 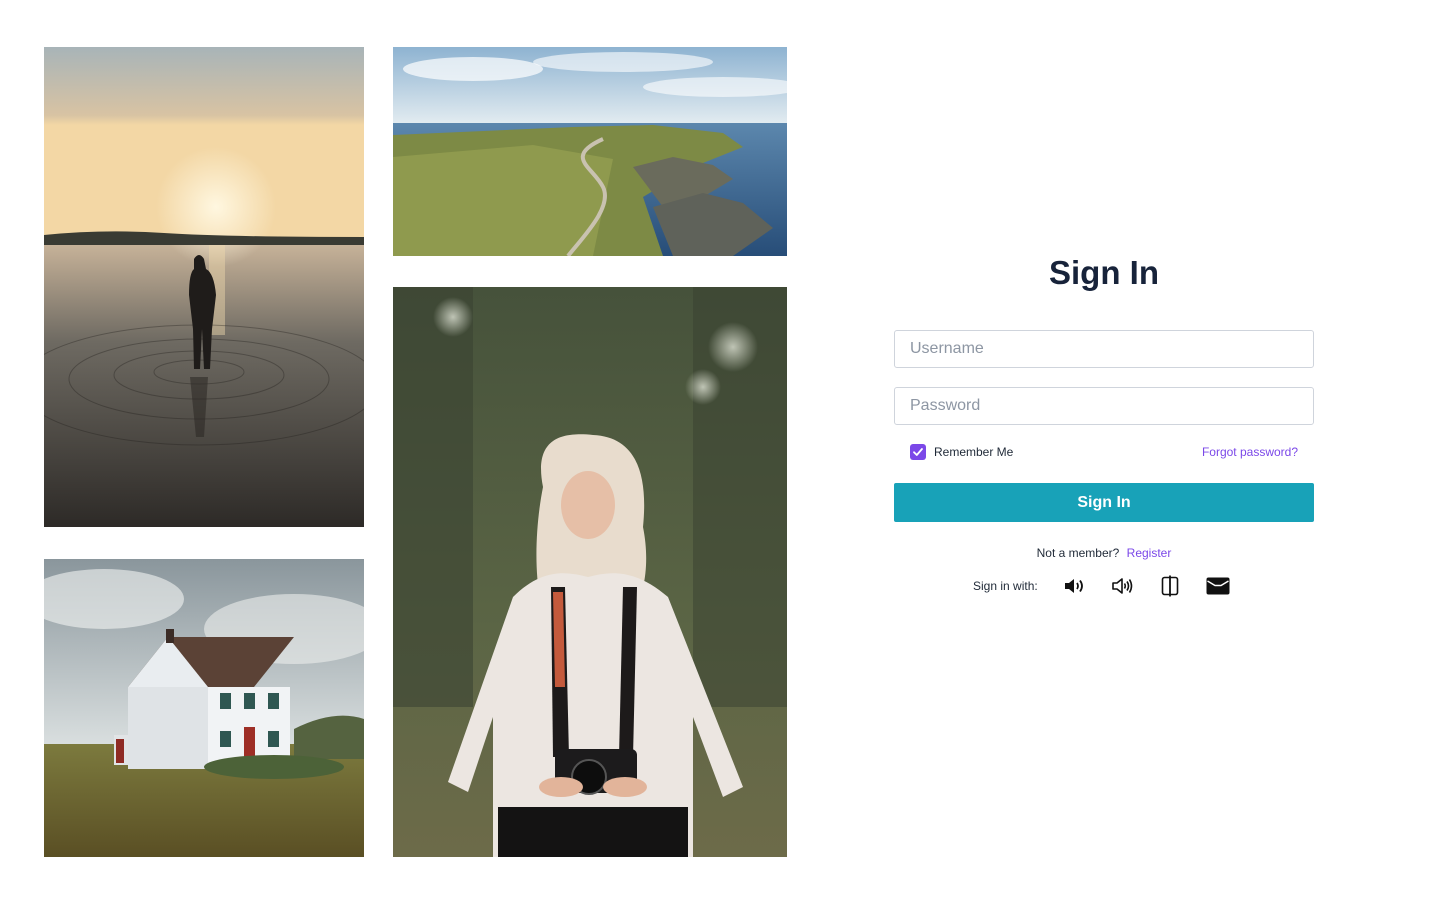 I want to click on social-volume-button, so click(x=1074, y=586).